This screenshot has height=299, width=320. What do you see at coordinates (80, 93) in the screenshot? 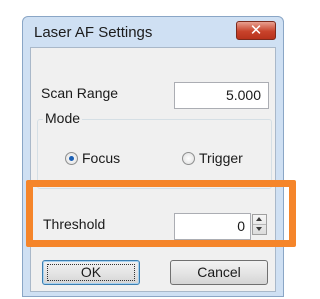
I see `scan-range-label: Scan Range` at bounding box center [80, 93].